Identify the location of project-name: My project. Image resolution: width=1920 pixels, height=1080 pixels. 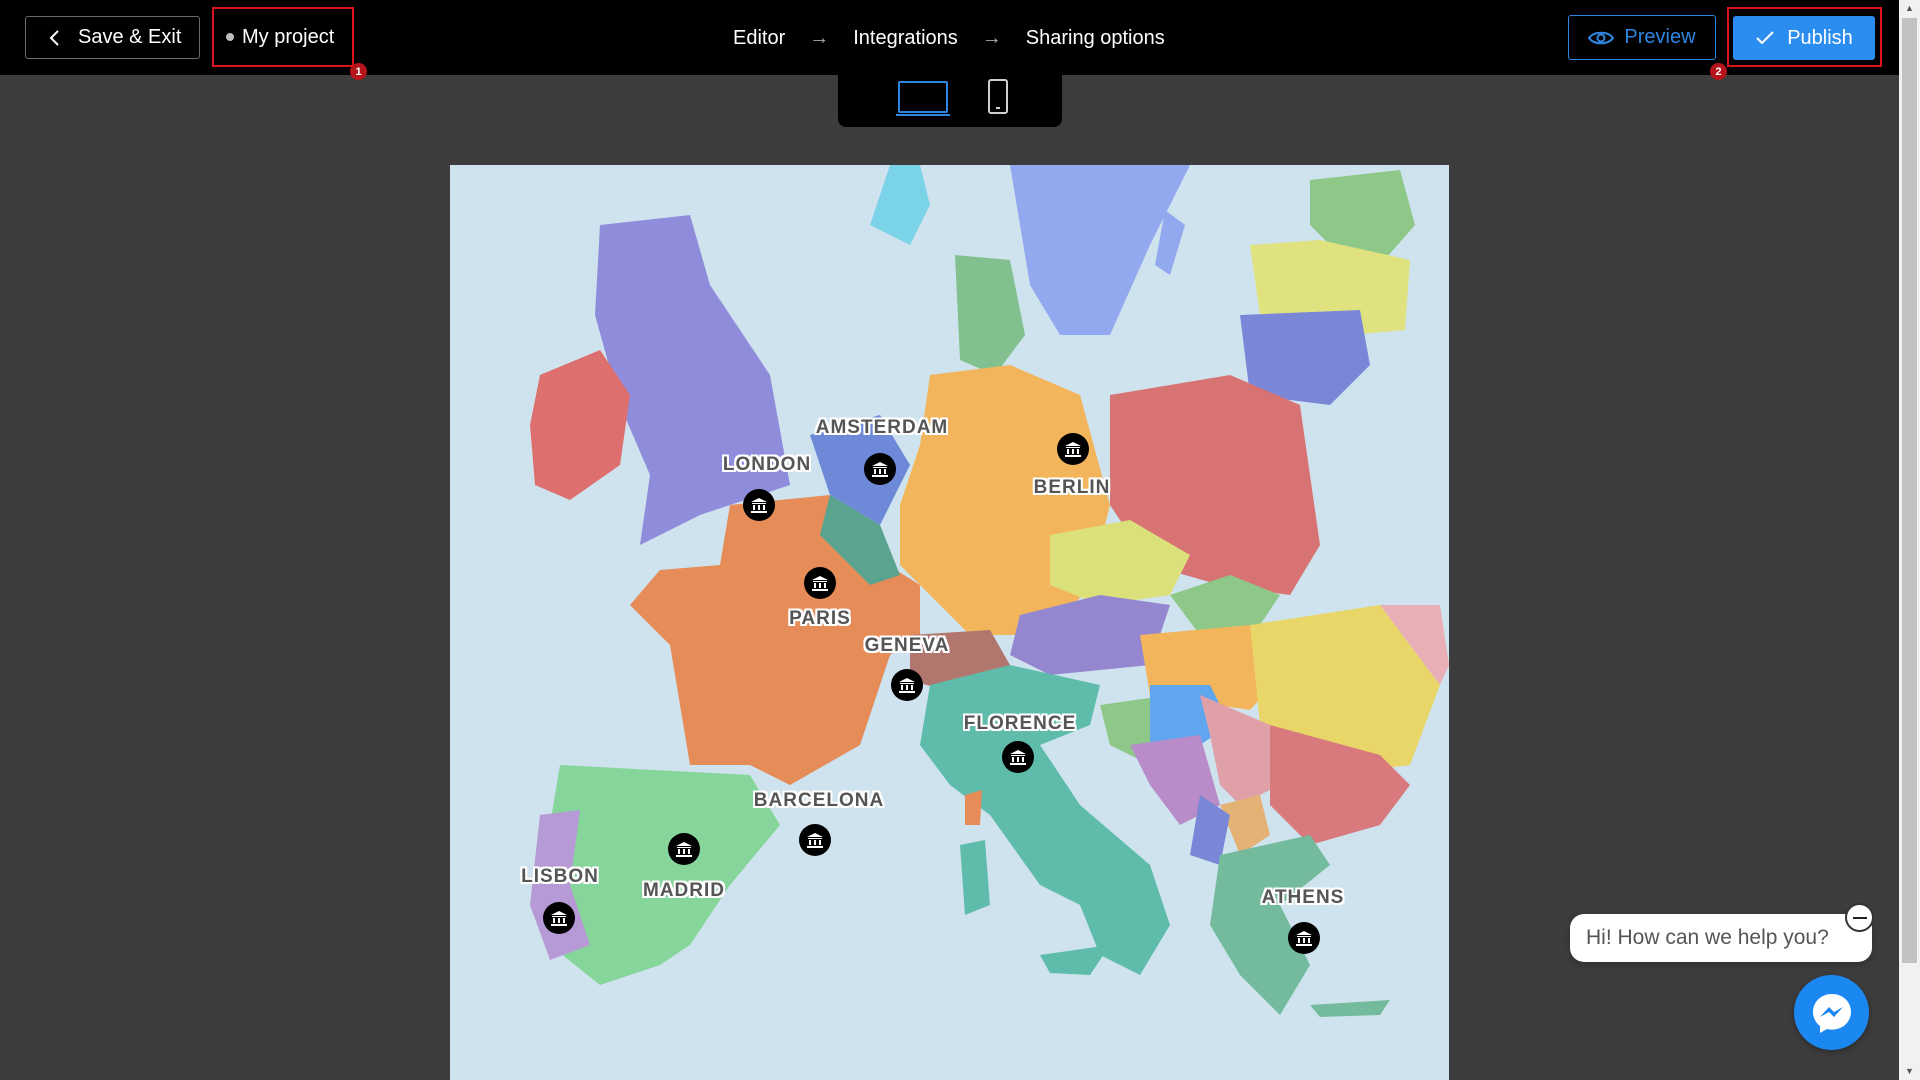
(288, 36).